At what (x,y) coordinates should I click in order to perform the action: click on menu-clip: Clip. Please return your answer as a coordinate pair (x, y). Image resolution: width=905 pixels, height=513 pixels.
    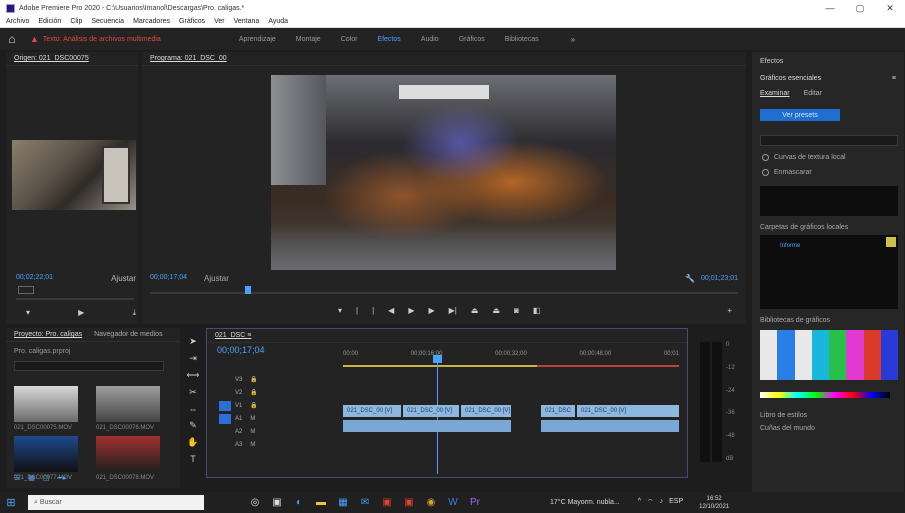
    Looking at the image, I should click on (76, 21).